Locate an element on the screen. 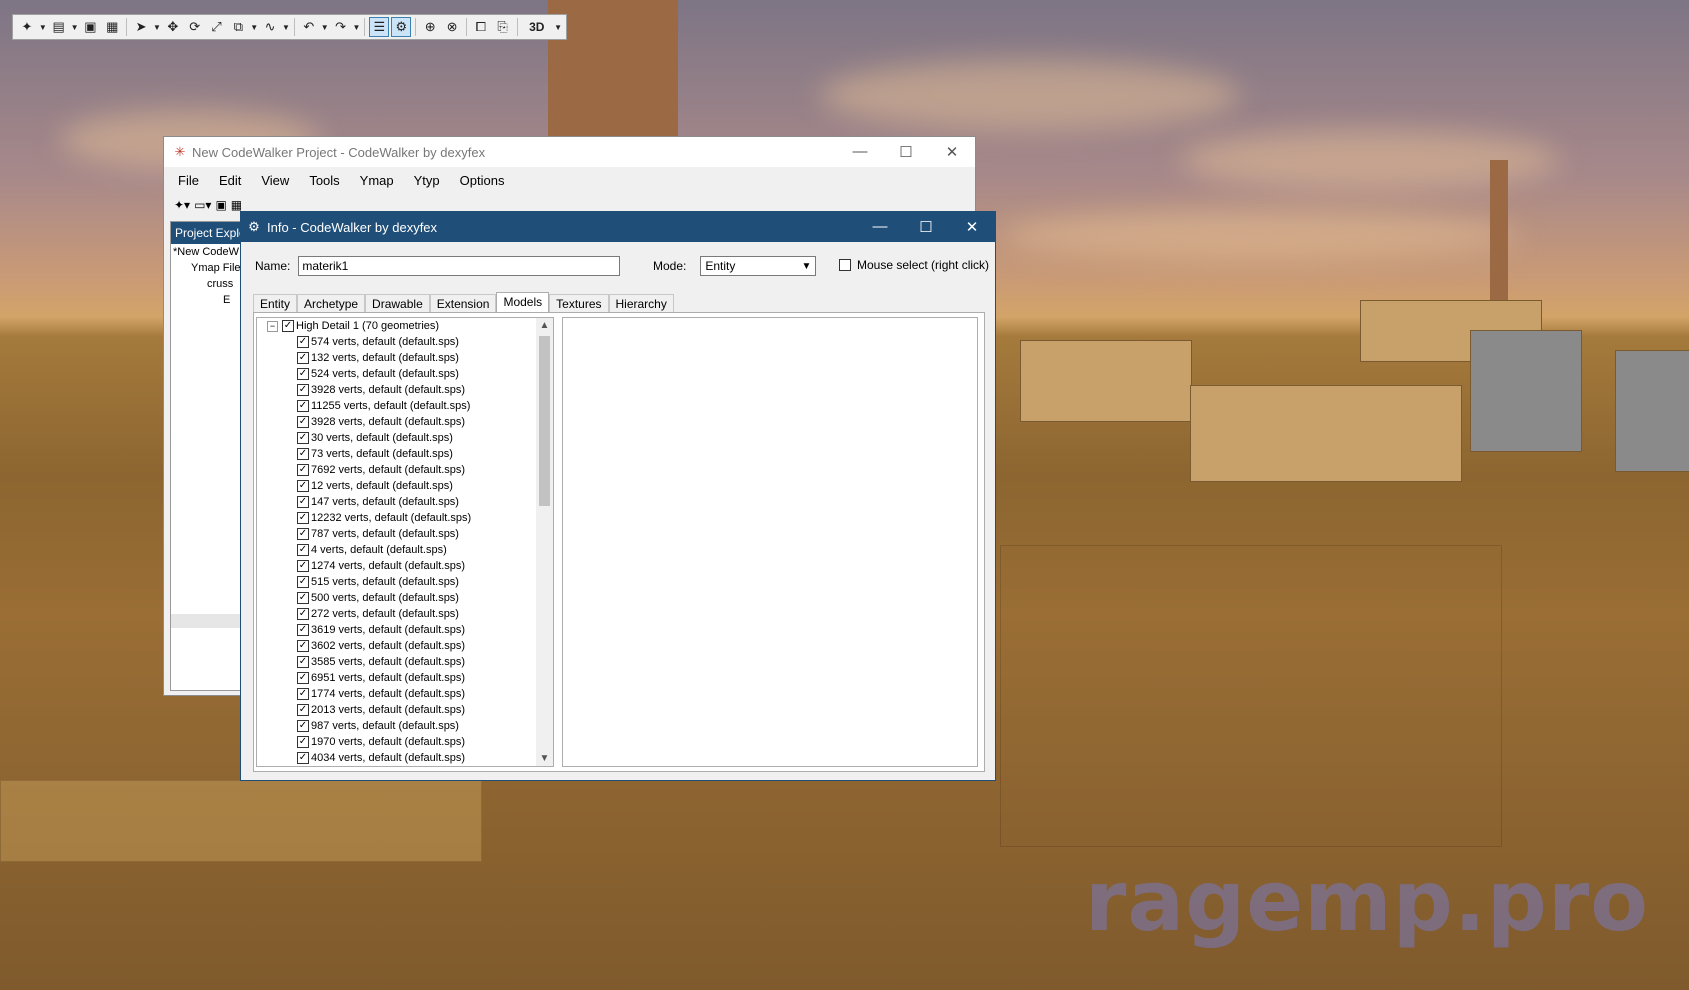 The width and height of the screenshot is (1689, 990). tree-item-geometry: ✓ 132 verts, default (default.sps) is located at coordinates (396, 358).